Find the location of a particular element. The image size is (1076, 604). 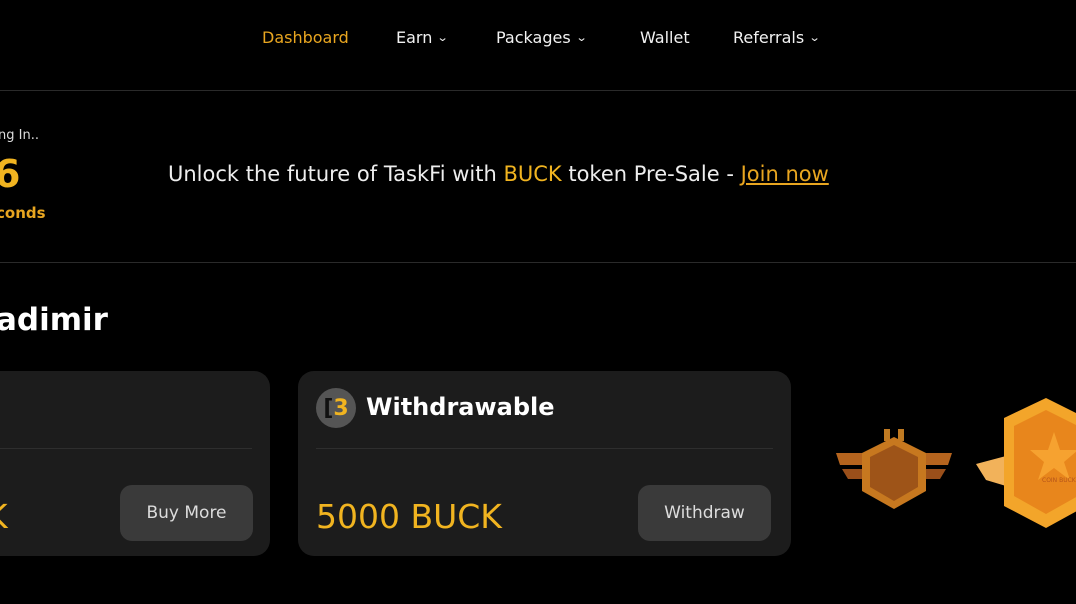

withdraw-button: Withdraw is located at coordinates (704, 513).